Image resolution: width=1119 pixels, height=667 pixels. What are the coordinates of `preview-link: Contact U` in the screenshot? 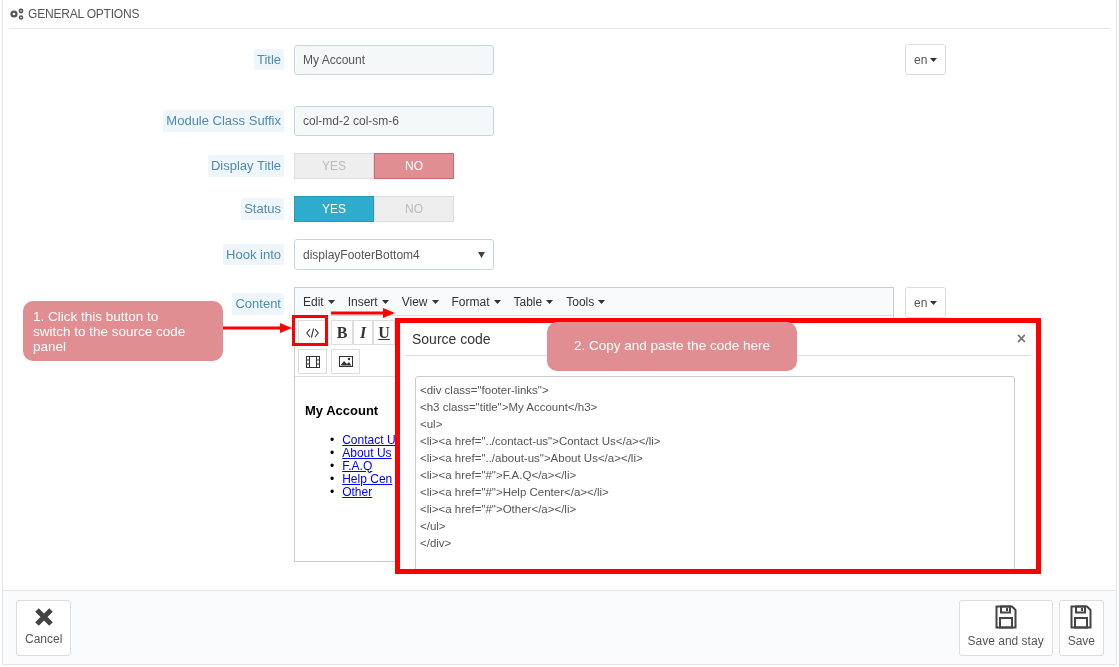 It's located at (369, 440).